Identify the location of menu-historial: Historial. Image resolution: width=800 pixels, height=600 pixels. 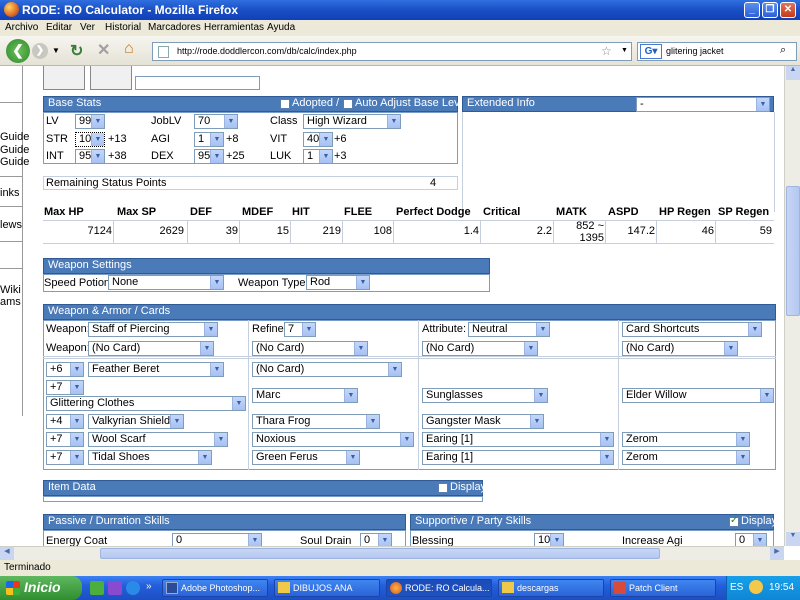
(123, 27).